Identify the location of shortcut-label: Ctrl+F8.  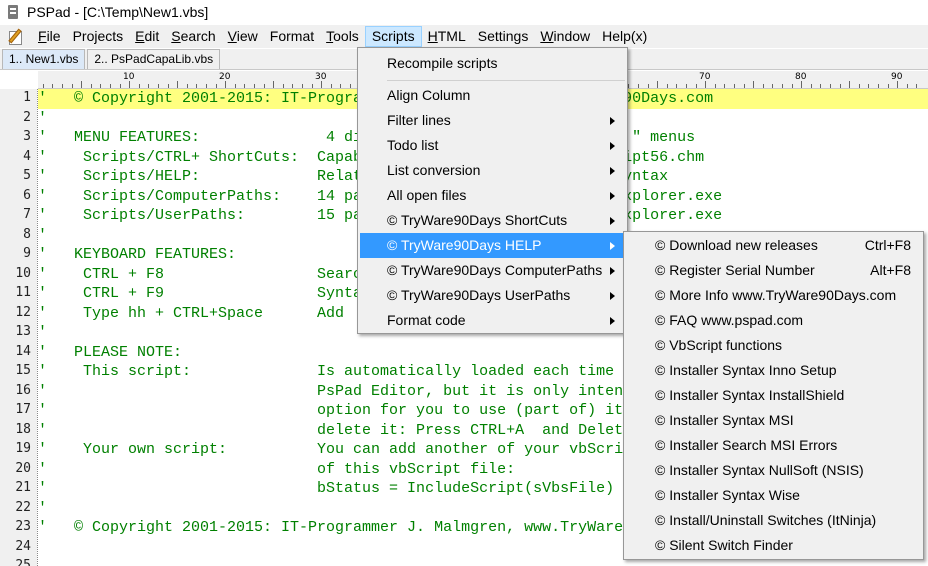
(887, 245).